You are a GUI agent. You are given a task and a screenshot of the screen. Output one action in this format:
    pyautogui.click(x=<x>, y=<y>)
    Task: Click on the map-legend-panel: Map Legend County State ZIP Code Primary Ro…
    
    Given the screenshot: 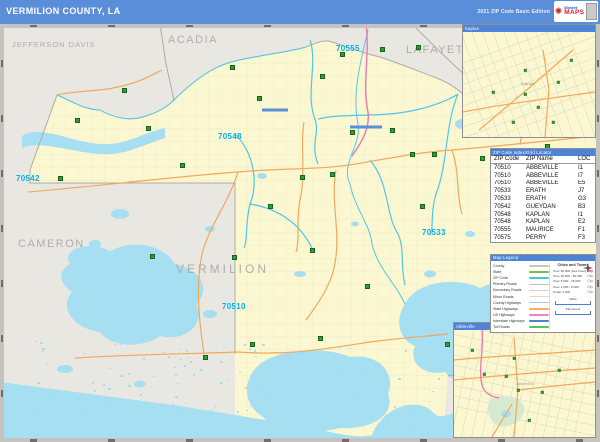 What is the action you would take?
    pyautogui.click(x=543, y=293)
    